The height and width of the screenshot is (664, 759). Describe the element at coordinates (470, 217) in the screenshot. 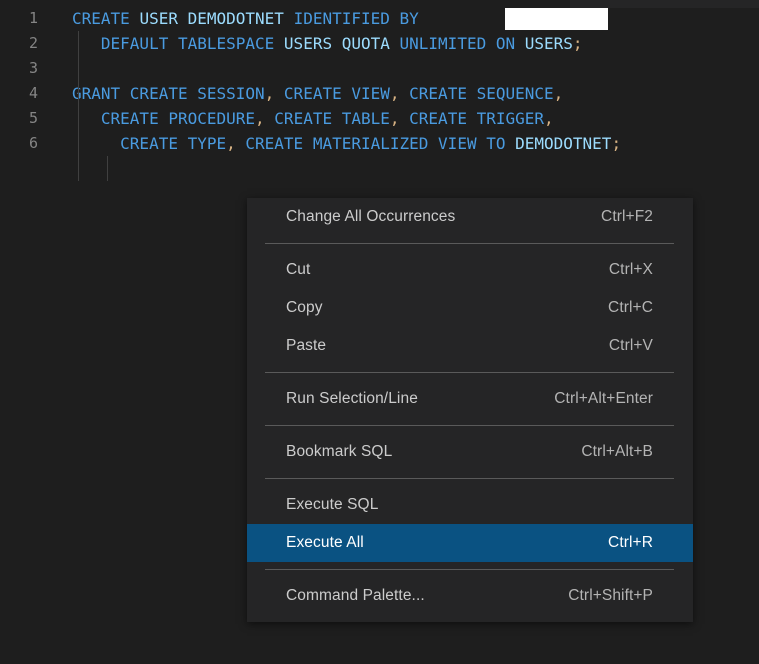

I see `menu-item-change-all-occurrences: Change All Occurrences Ctrl+F2` at that location.